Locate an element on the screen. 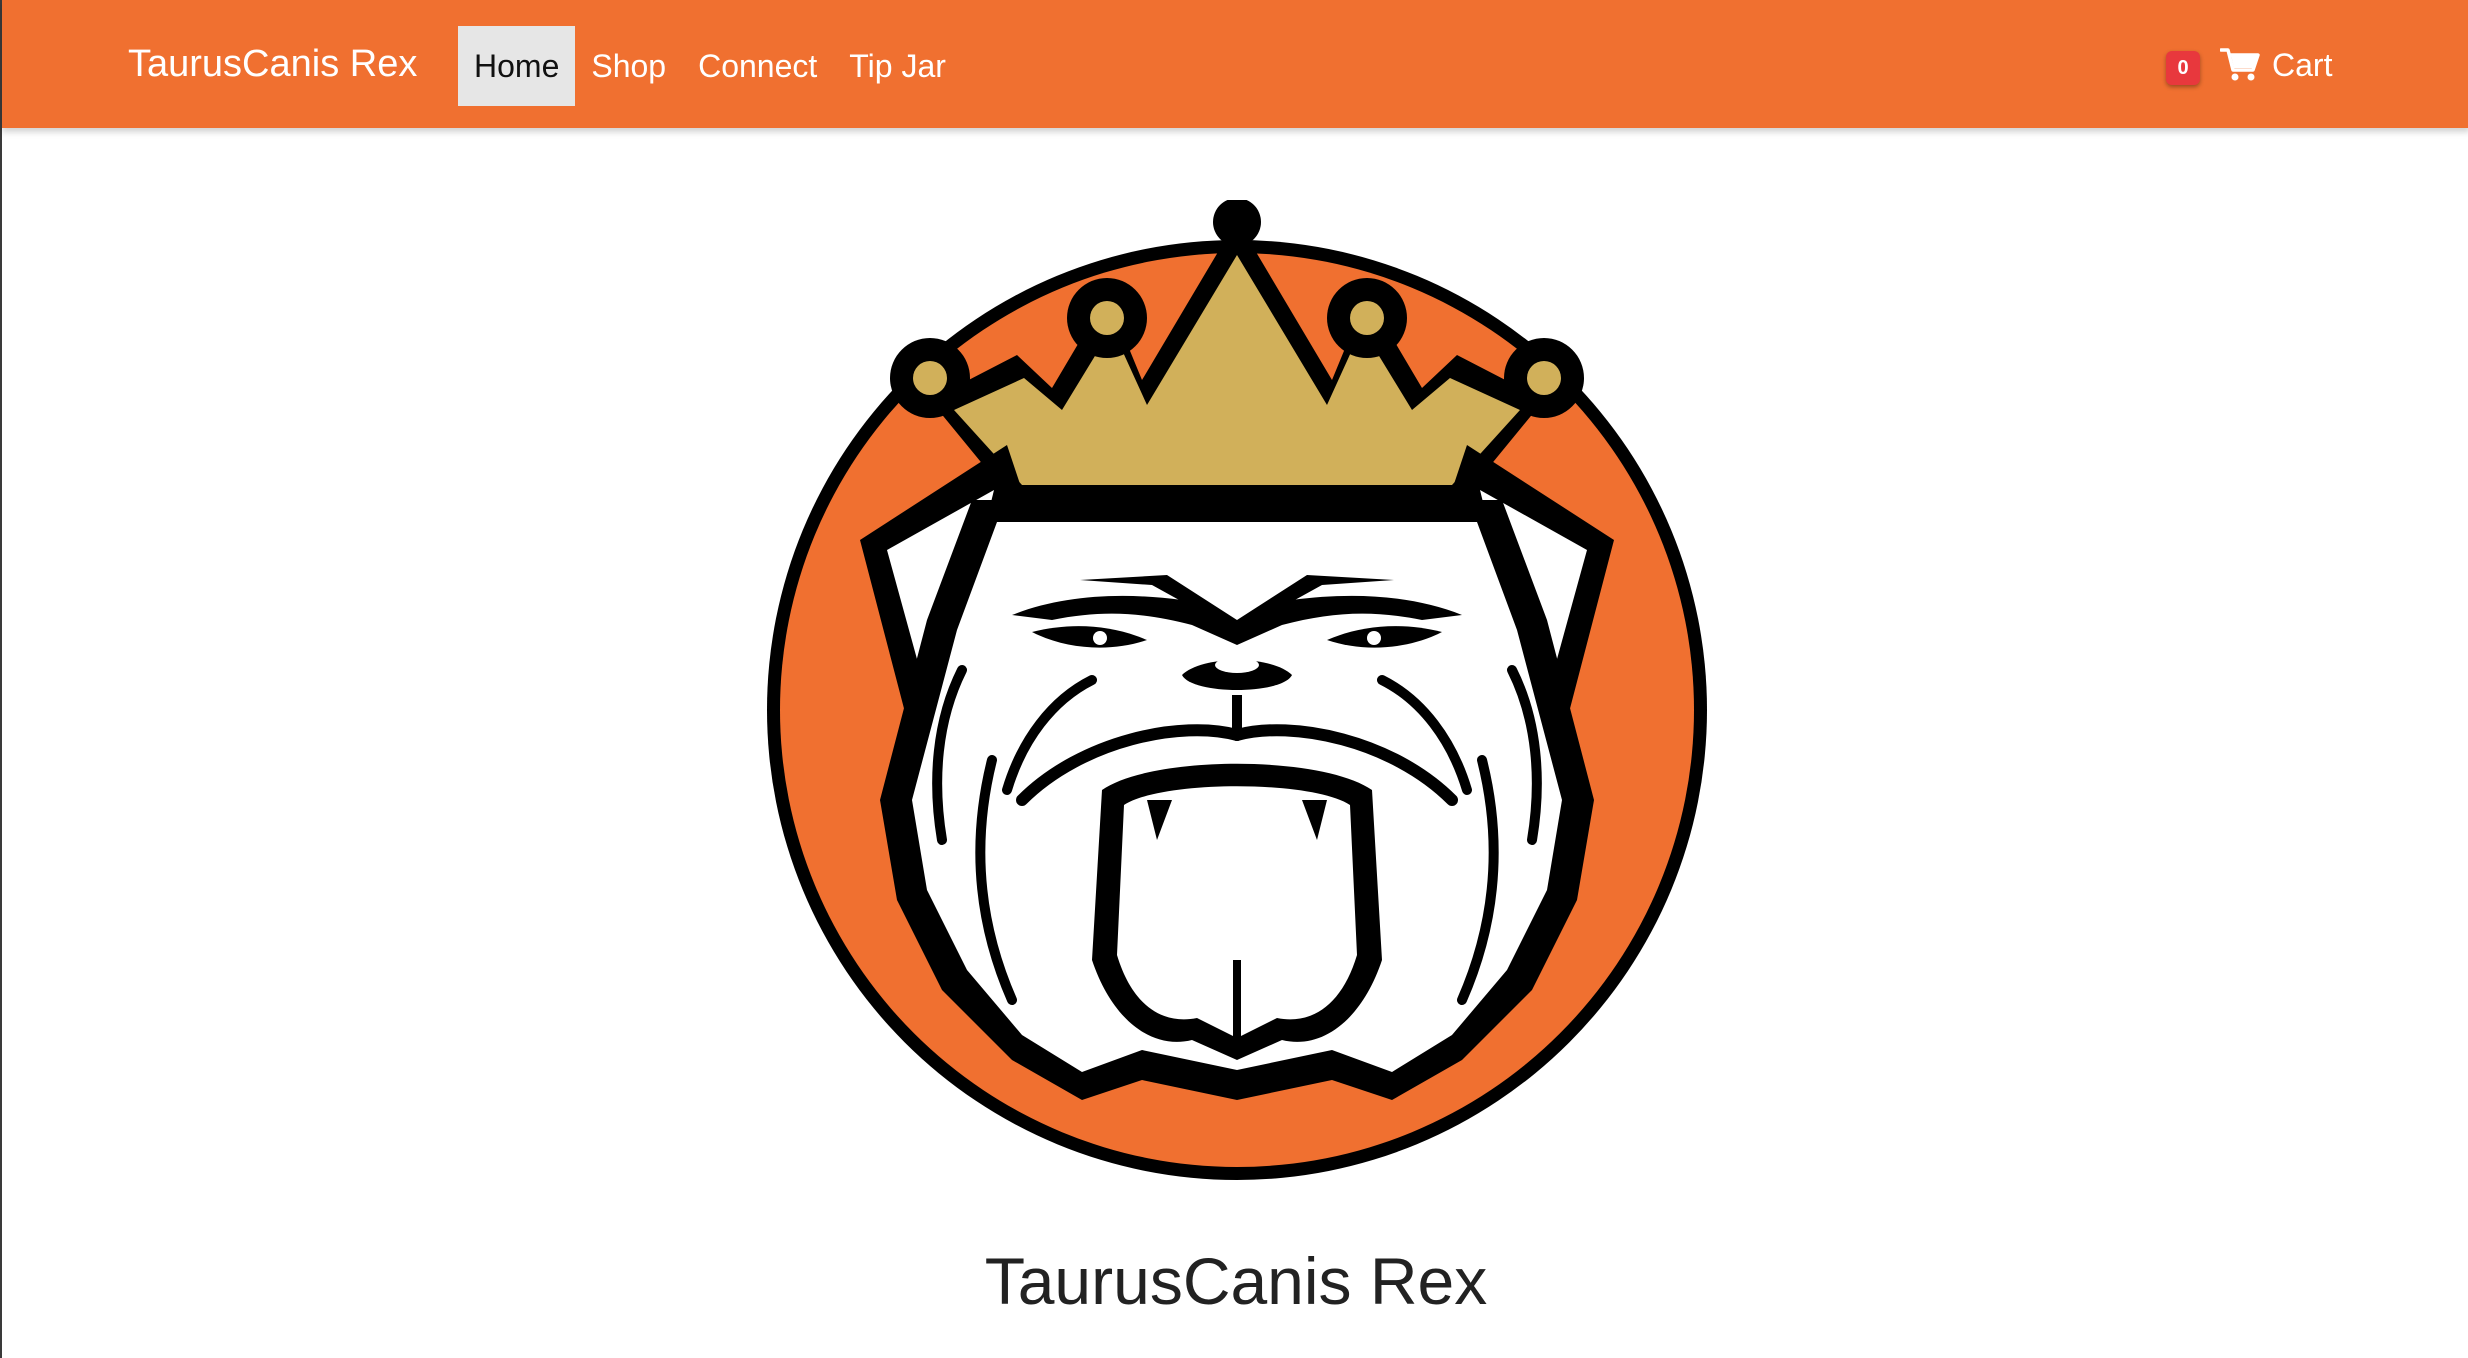 This screenshot has width=2468, height=1358. nav-link-home: Home is located at coordinates (517, 66).